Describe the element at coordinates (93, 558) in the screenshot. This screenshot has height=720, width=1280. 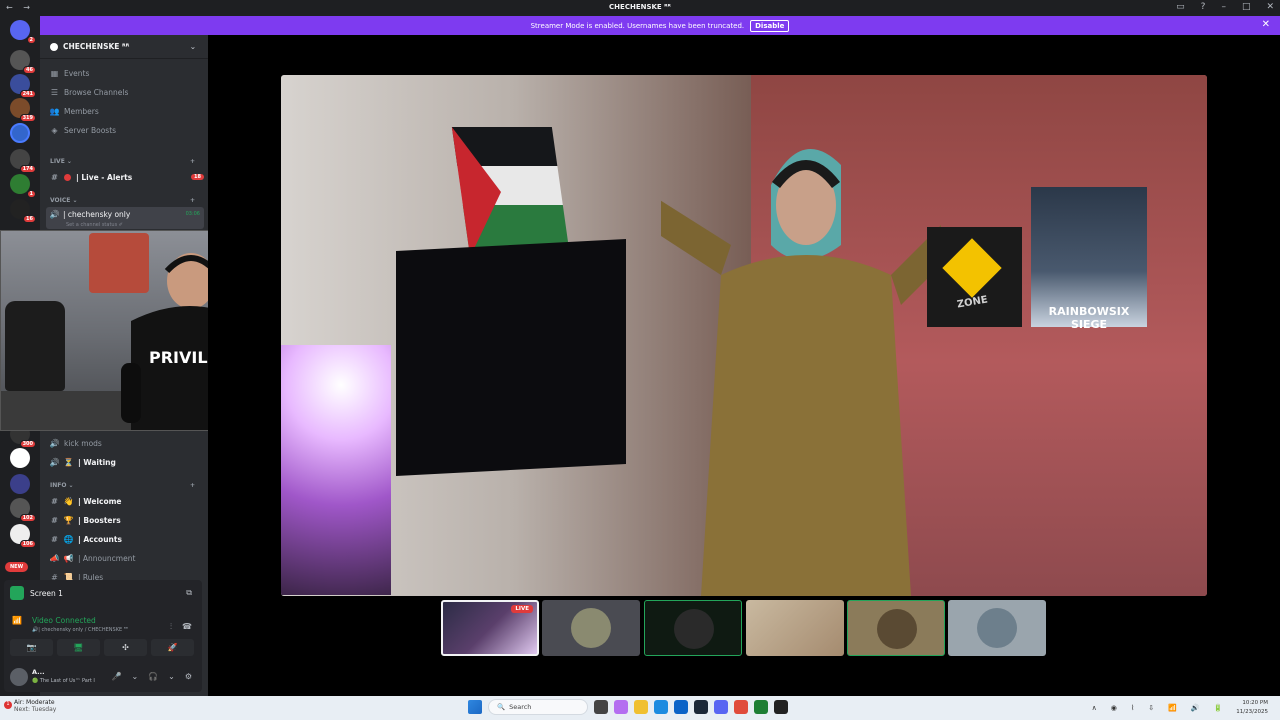
I see `channel-announcment: 📣 📢 | Announcment` at that location.